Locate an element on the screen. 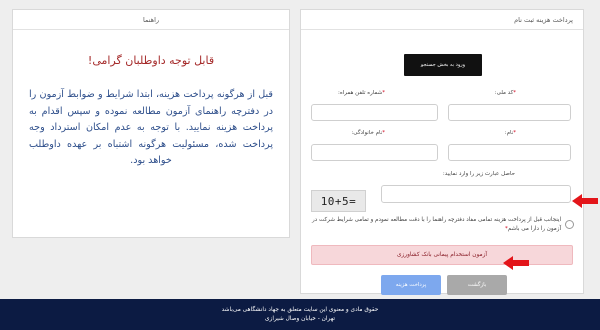 Image resolution: width=600 pixels, height=330 pixels. back-button: بازگشت is located at coordinates (477, 285).